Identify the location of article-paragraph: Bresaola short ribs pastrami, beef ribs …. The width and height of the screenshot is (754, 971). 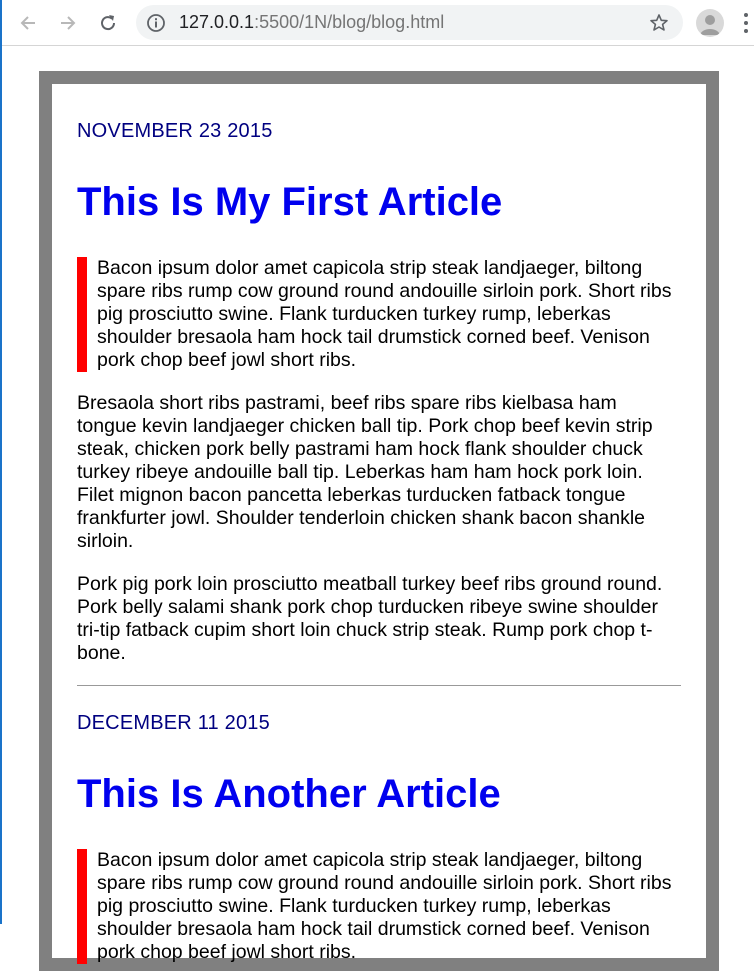
(365, 472).